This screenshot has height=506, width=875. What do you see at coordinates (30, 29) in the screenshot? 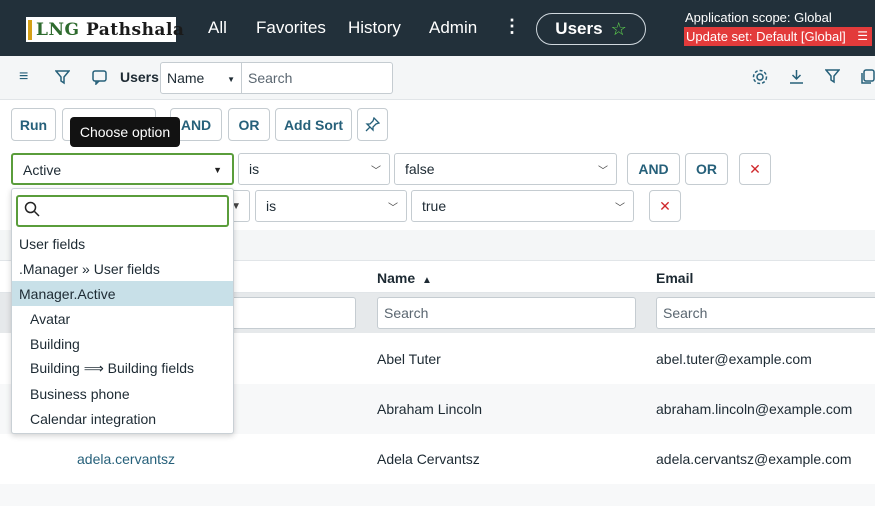
I see `logo-emblem-icon` at bounding box center [30, 29].